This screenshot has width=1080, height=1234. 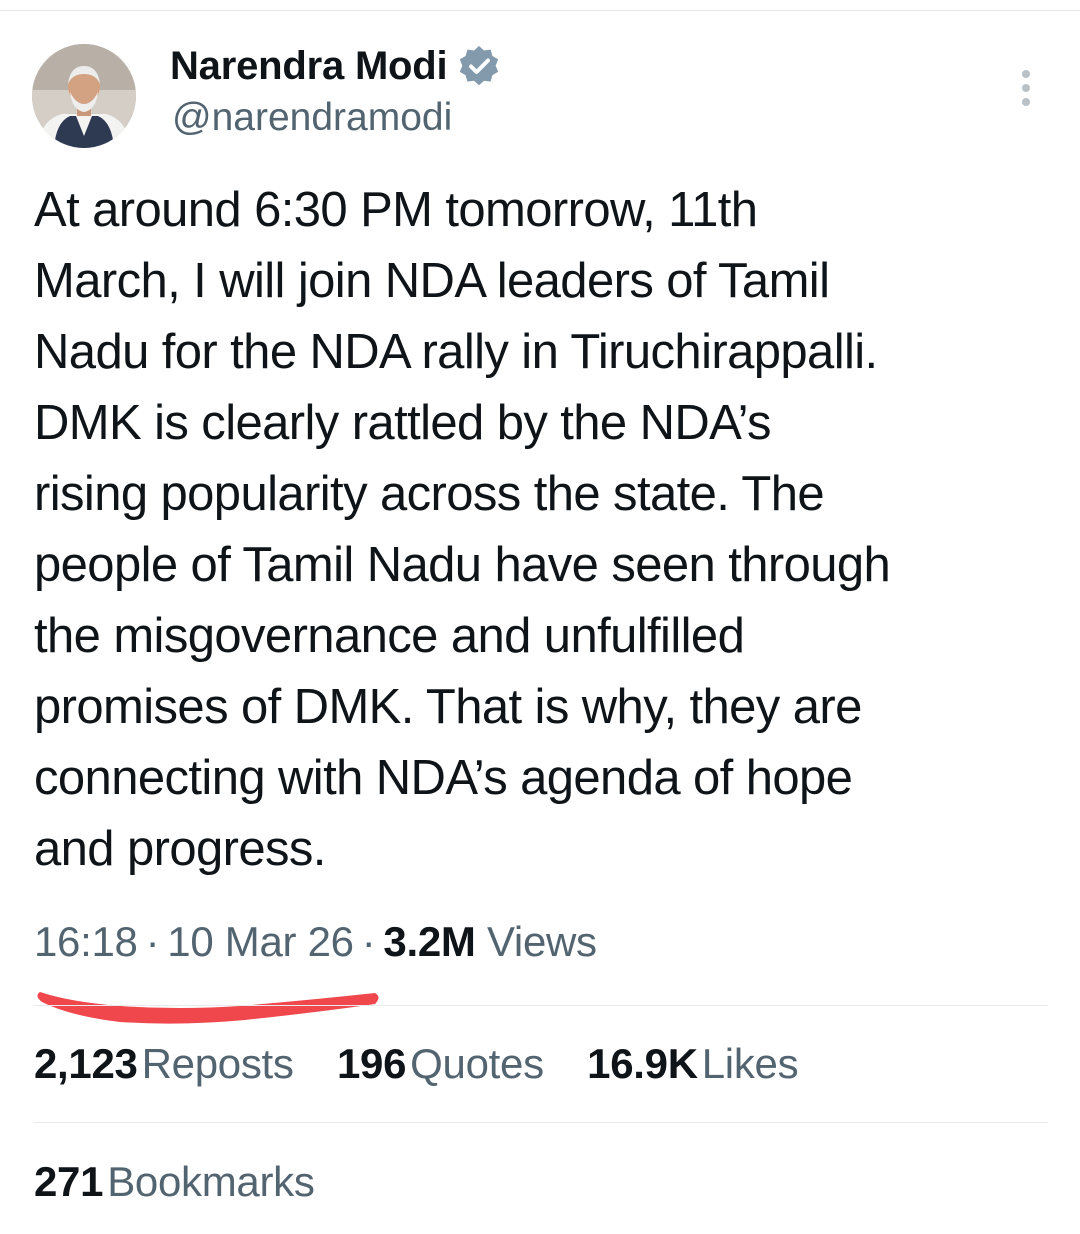 I want to click on likes-stat: 16.9KLikes, so click(x=692, y=1063).